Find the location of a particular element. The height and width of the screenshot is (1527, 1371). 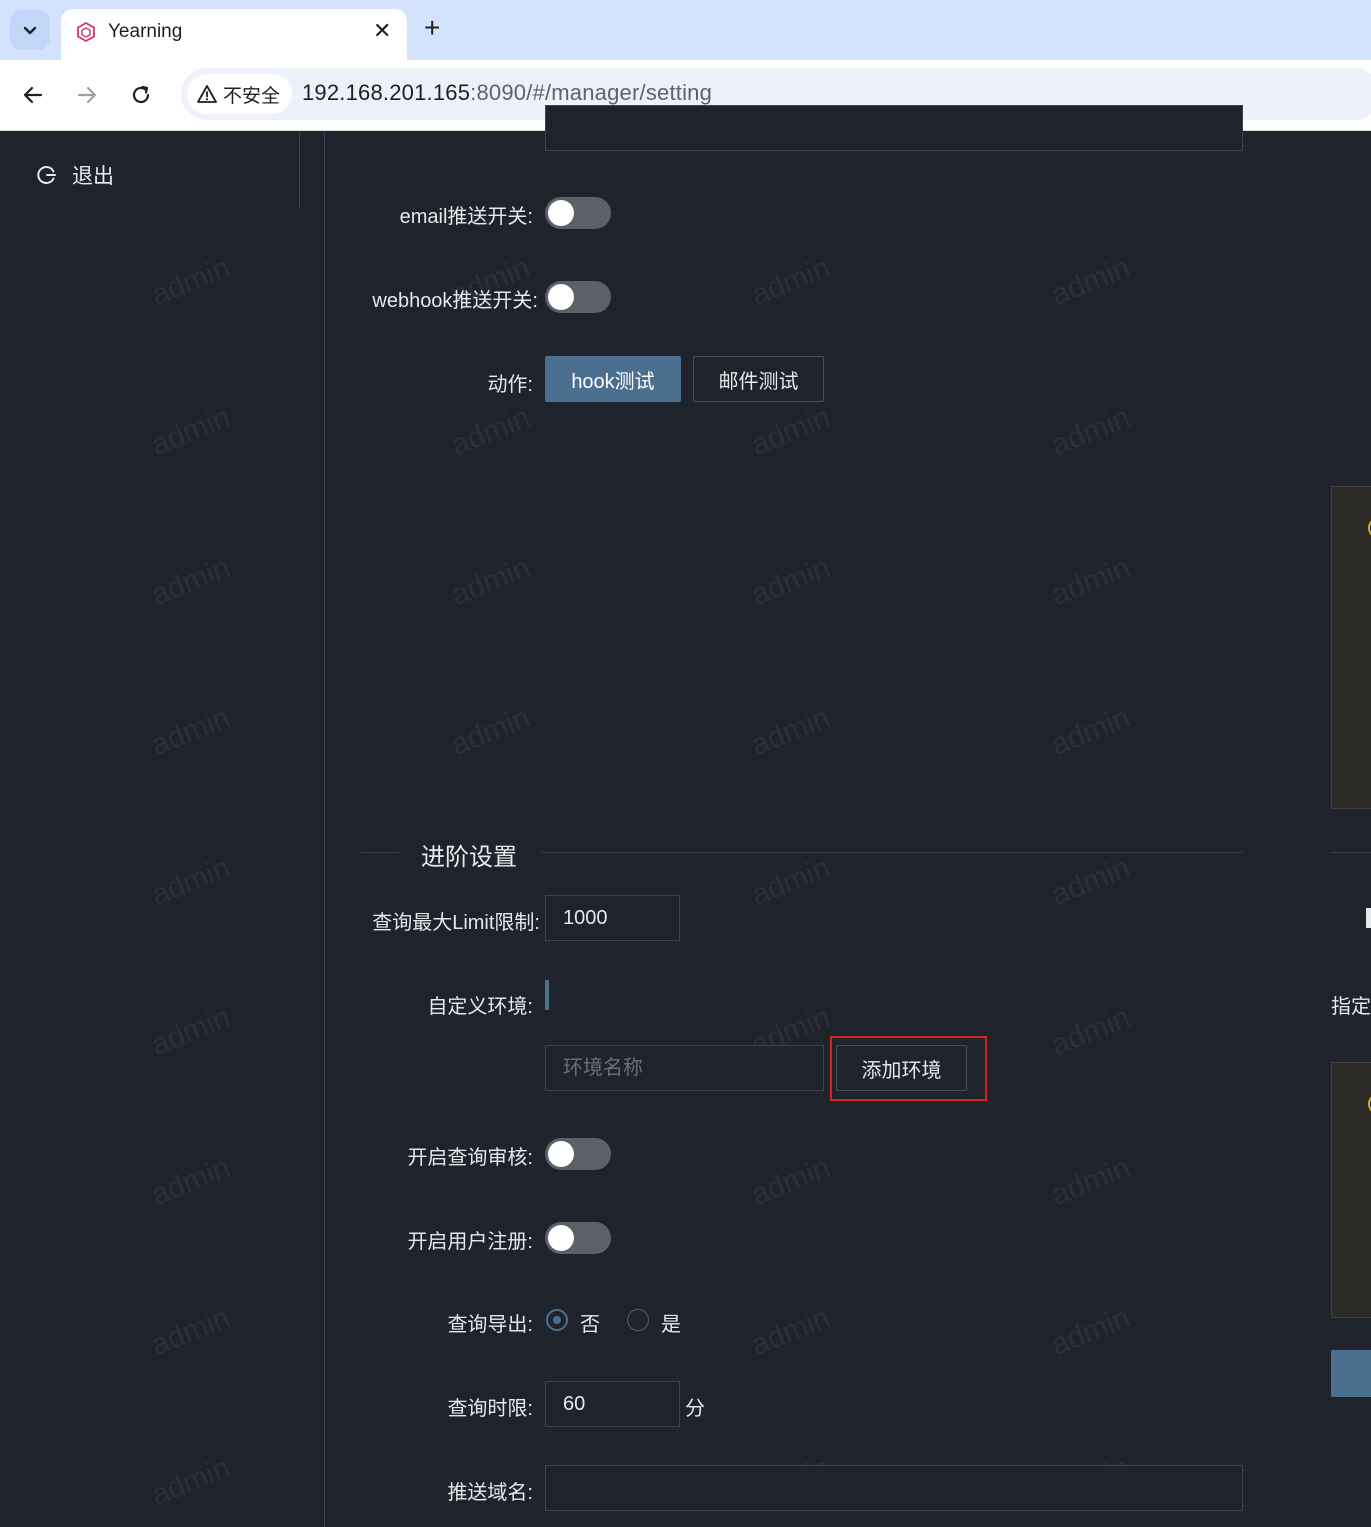

custom-env-label: 自定义环境: is located at coordinates (480, 1007).